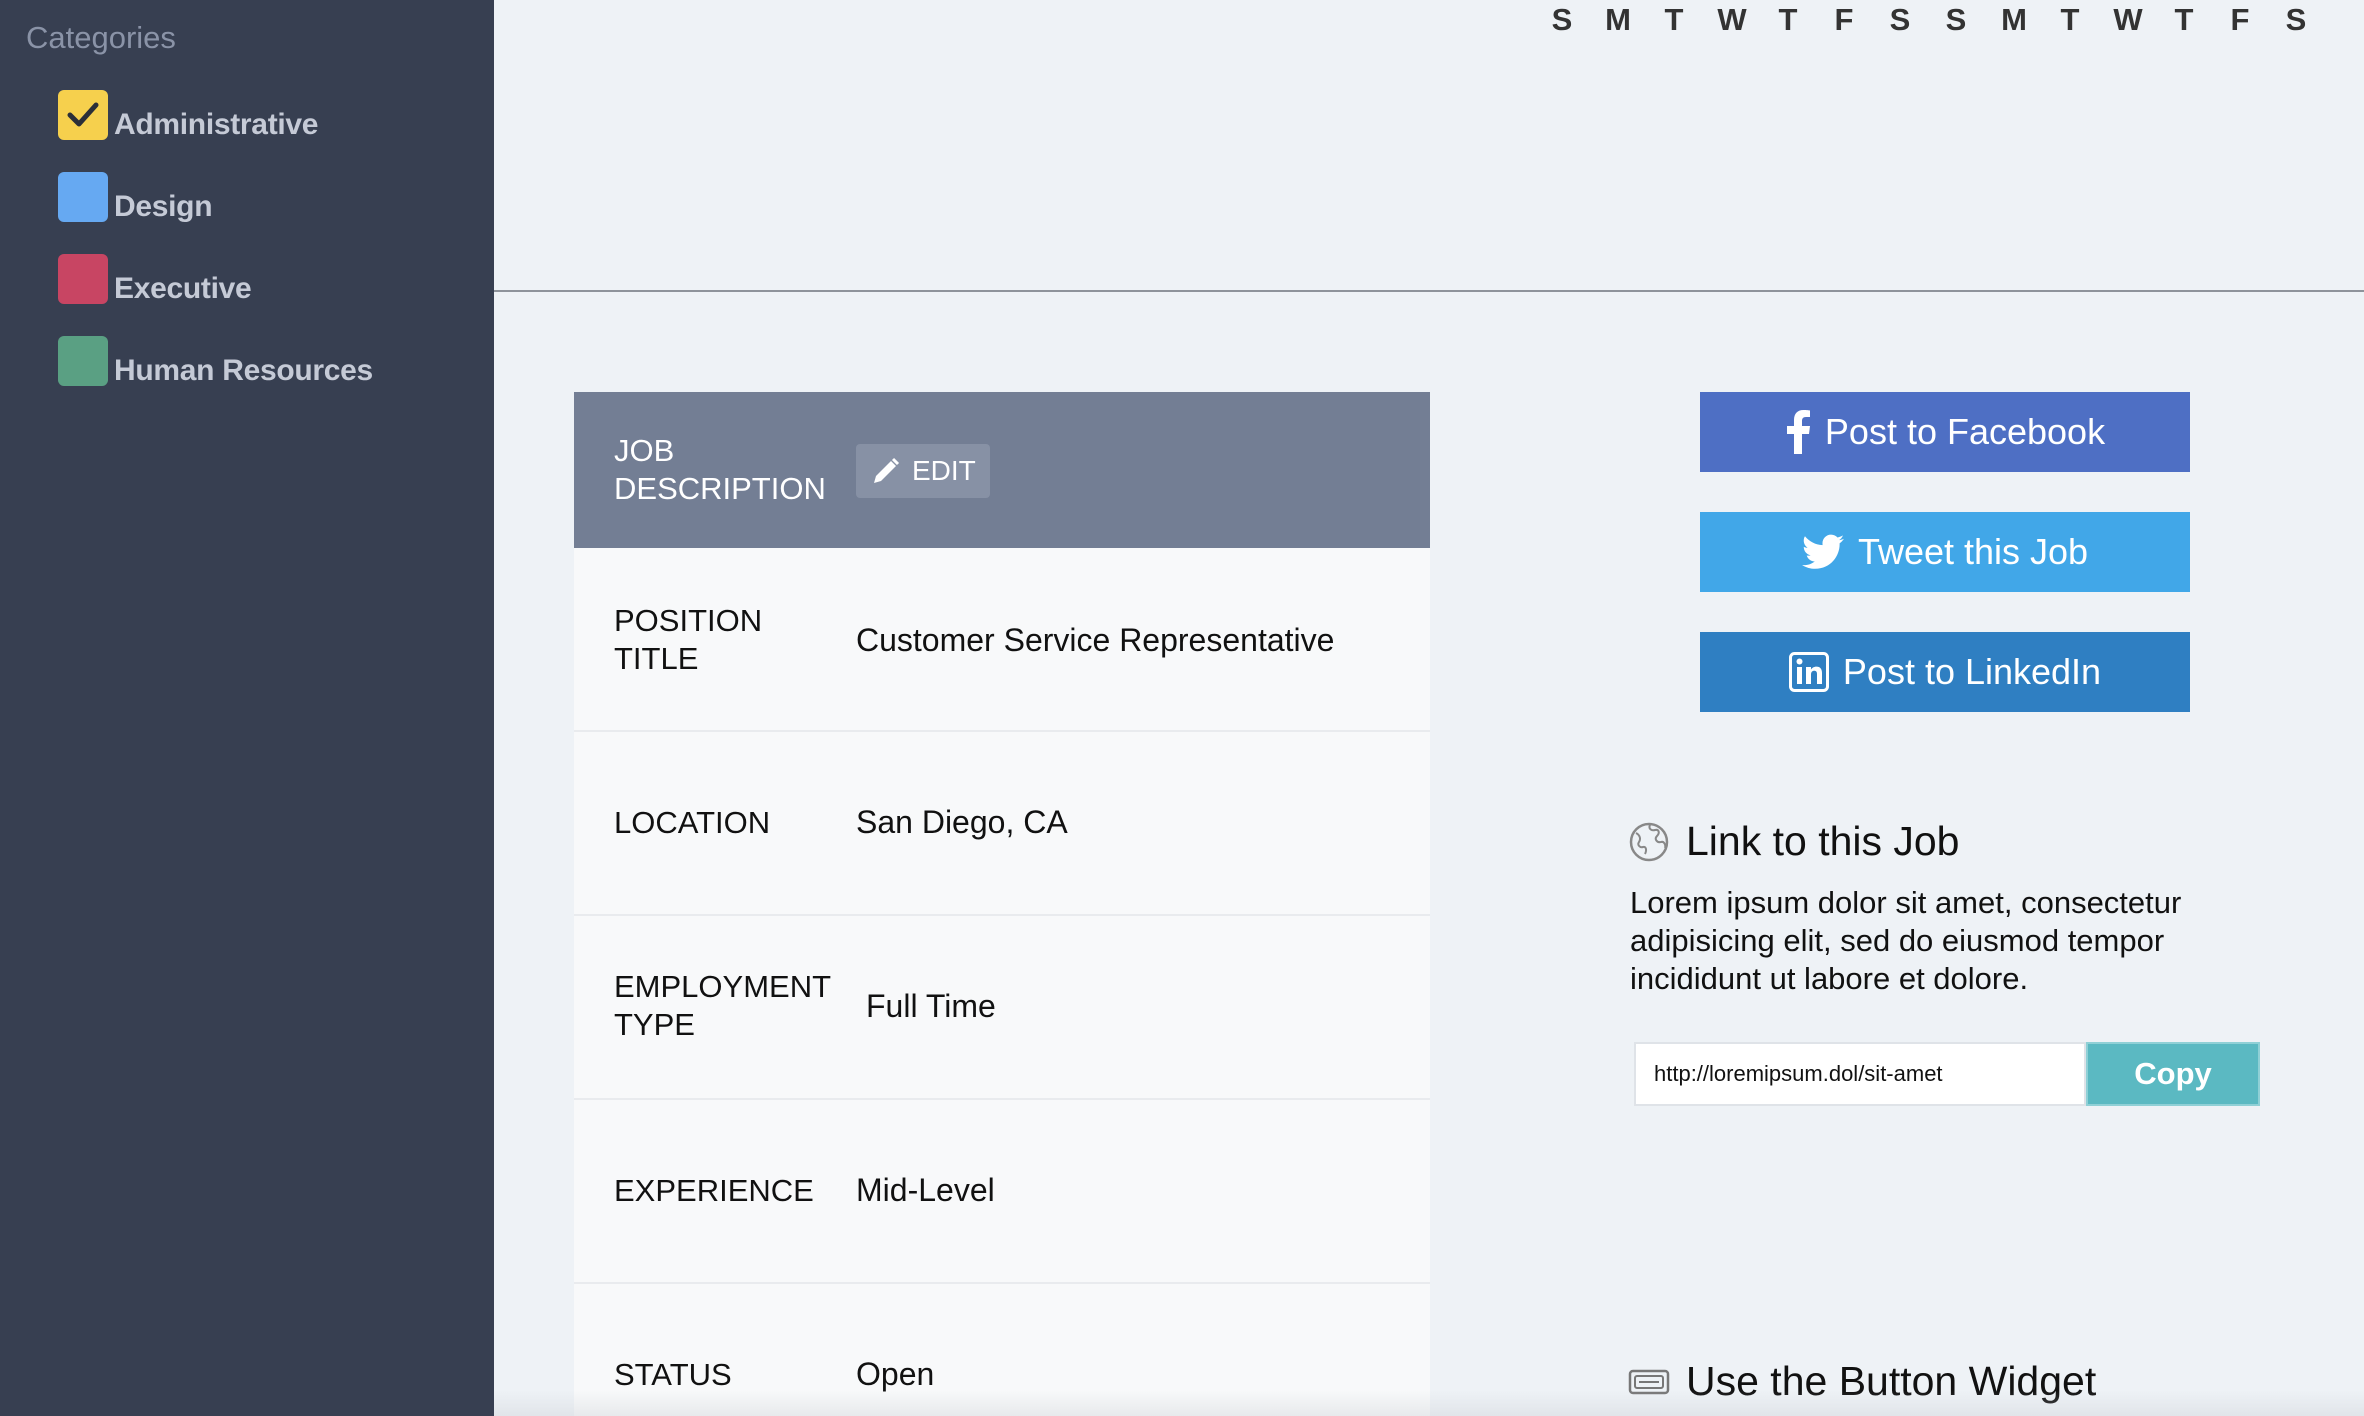 The width and height of the screenshot is (2364, 1416). What do you see at coordinates (1002, 1350) in the screenshot?
I see `job-row-status: STATUS Open` at bounding box center [1002, 1350].